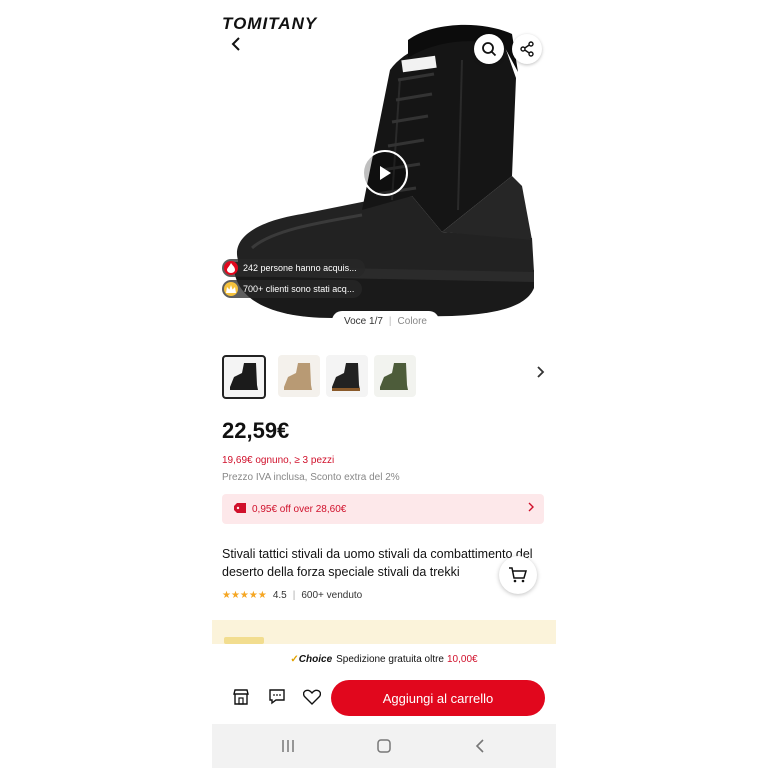  What do you see at coordinates (383, 509) in the screenshot?
I see `coupon-banner: 0,95€ off over 28,60€` at bounding box center [383, 509].